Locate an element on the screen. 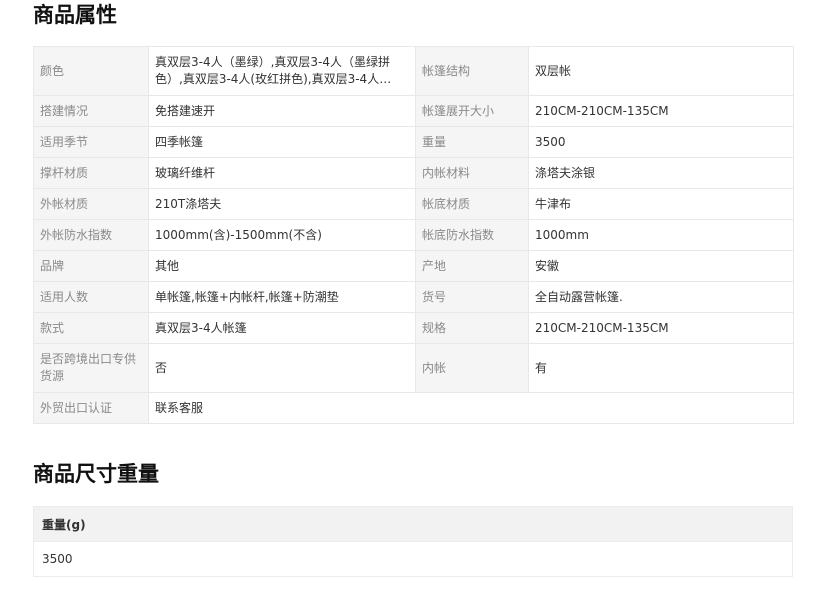  attr-value: 联系客服 is located at coordinates (471, 408).